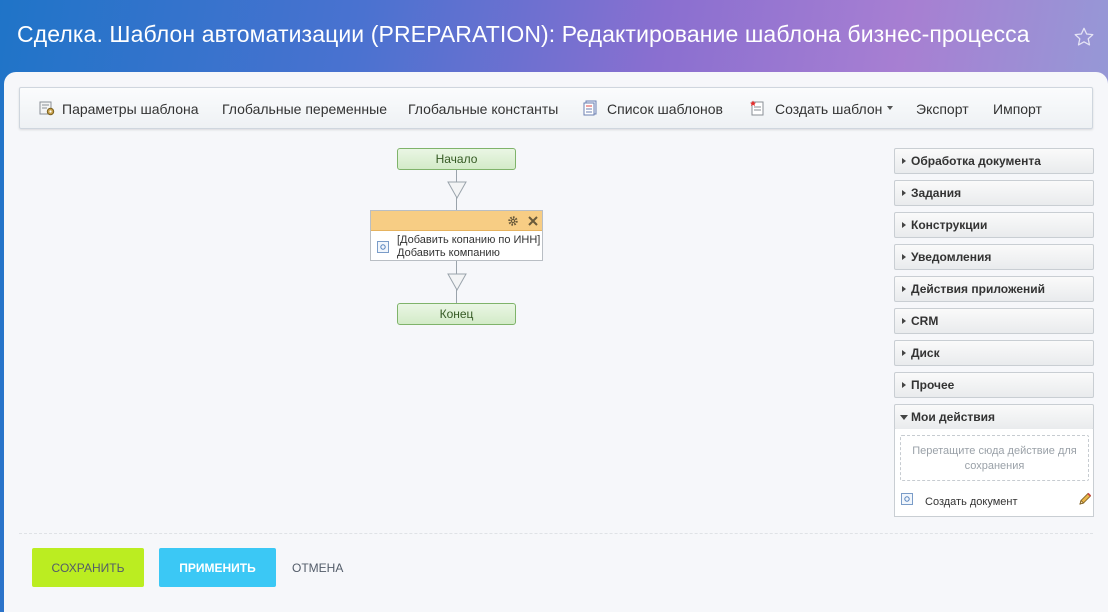  Describe the element at coordinates (483, 109) in the screenshot. I see `toolbar-global-constants: Глобальные константы` at that location.